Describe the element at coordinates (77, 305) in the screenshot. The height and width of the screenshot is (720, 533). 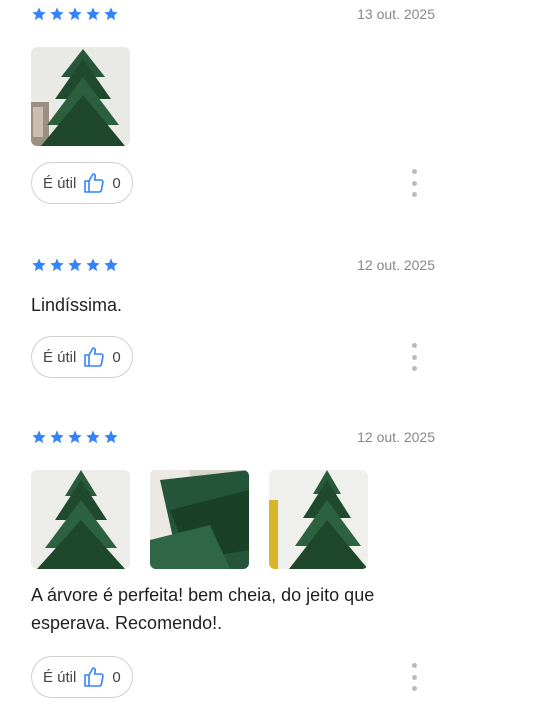
I see `review-text: Lindíssima.` at that location.